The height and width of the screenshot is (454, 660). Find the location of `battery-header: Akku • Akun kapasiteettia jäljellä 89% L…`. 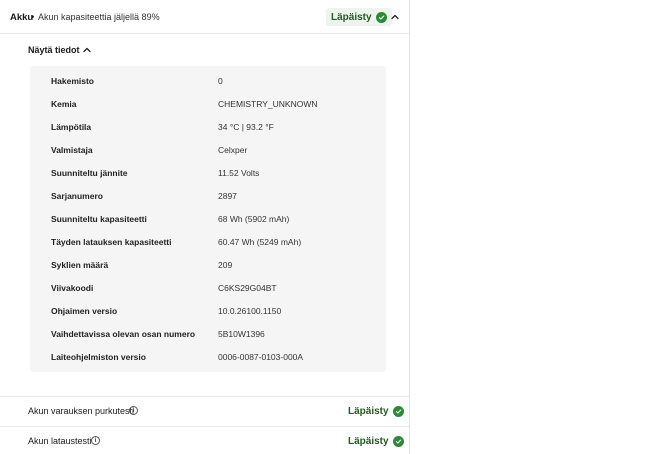

battery-header: Akku • Akun kapasiteettia jäljellä 89% L… is located at coordinates (204, 17).